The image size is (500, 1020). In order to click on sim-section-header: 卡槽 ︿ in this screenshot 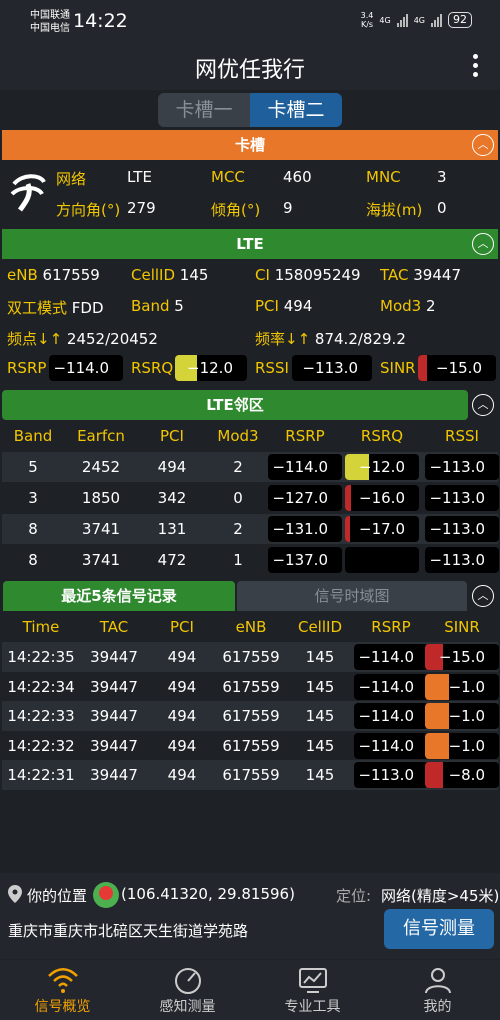, I will do `click(250, 145)`.